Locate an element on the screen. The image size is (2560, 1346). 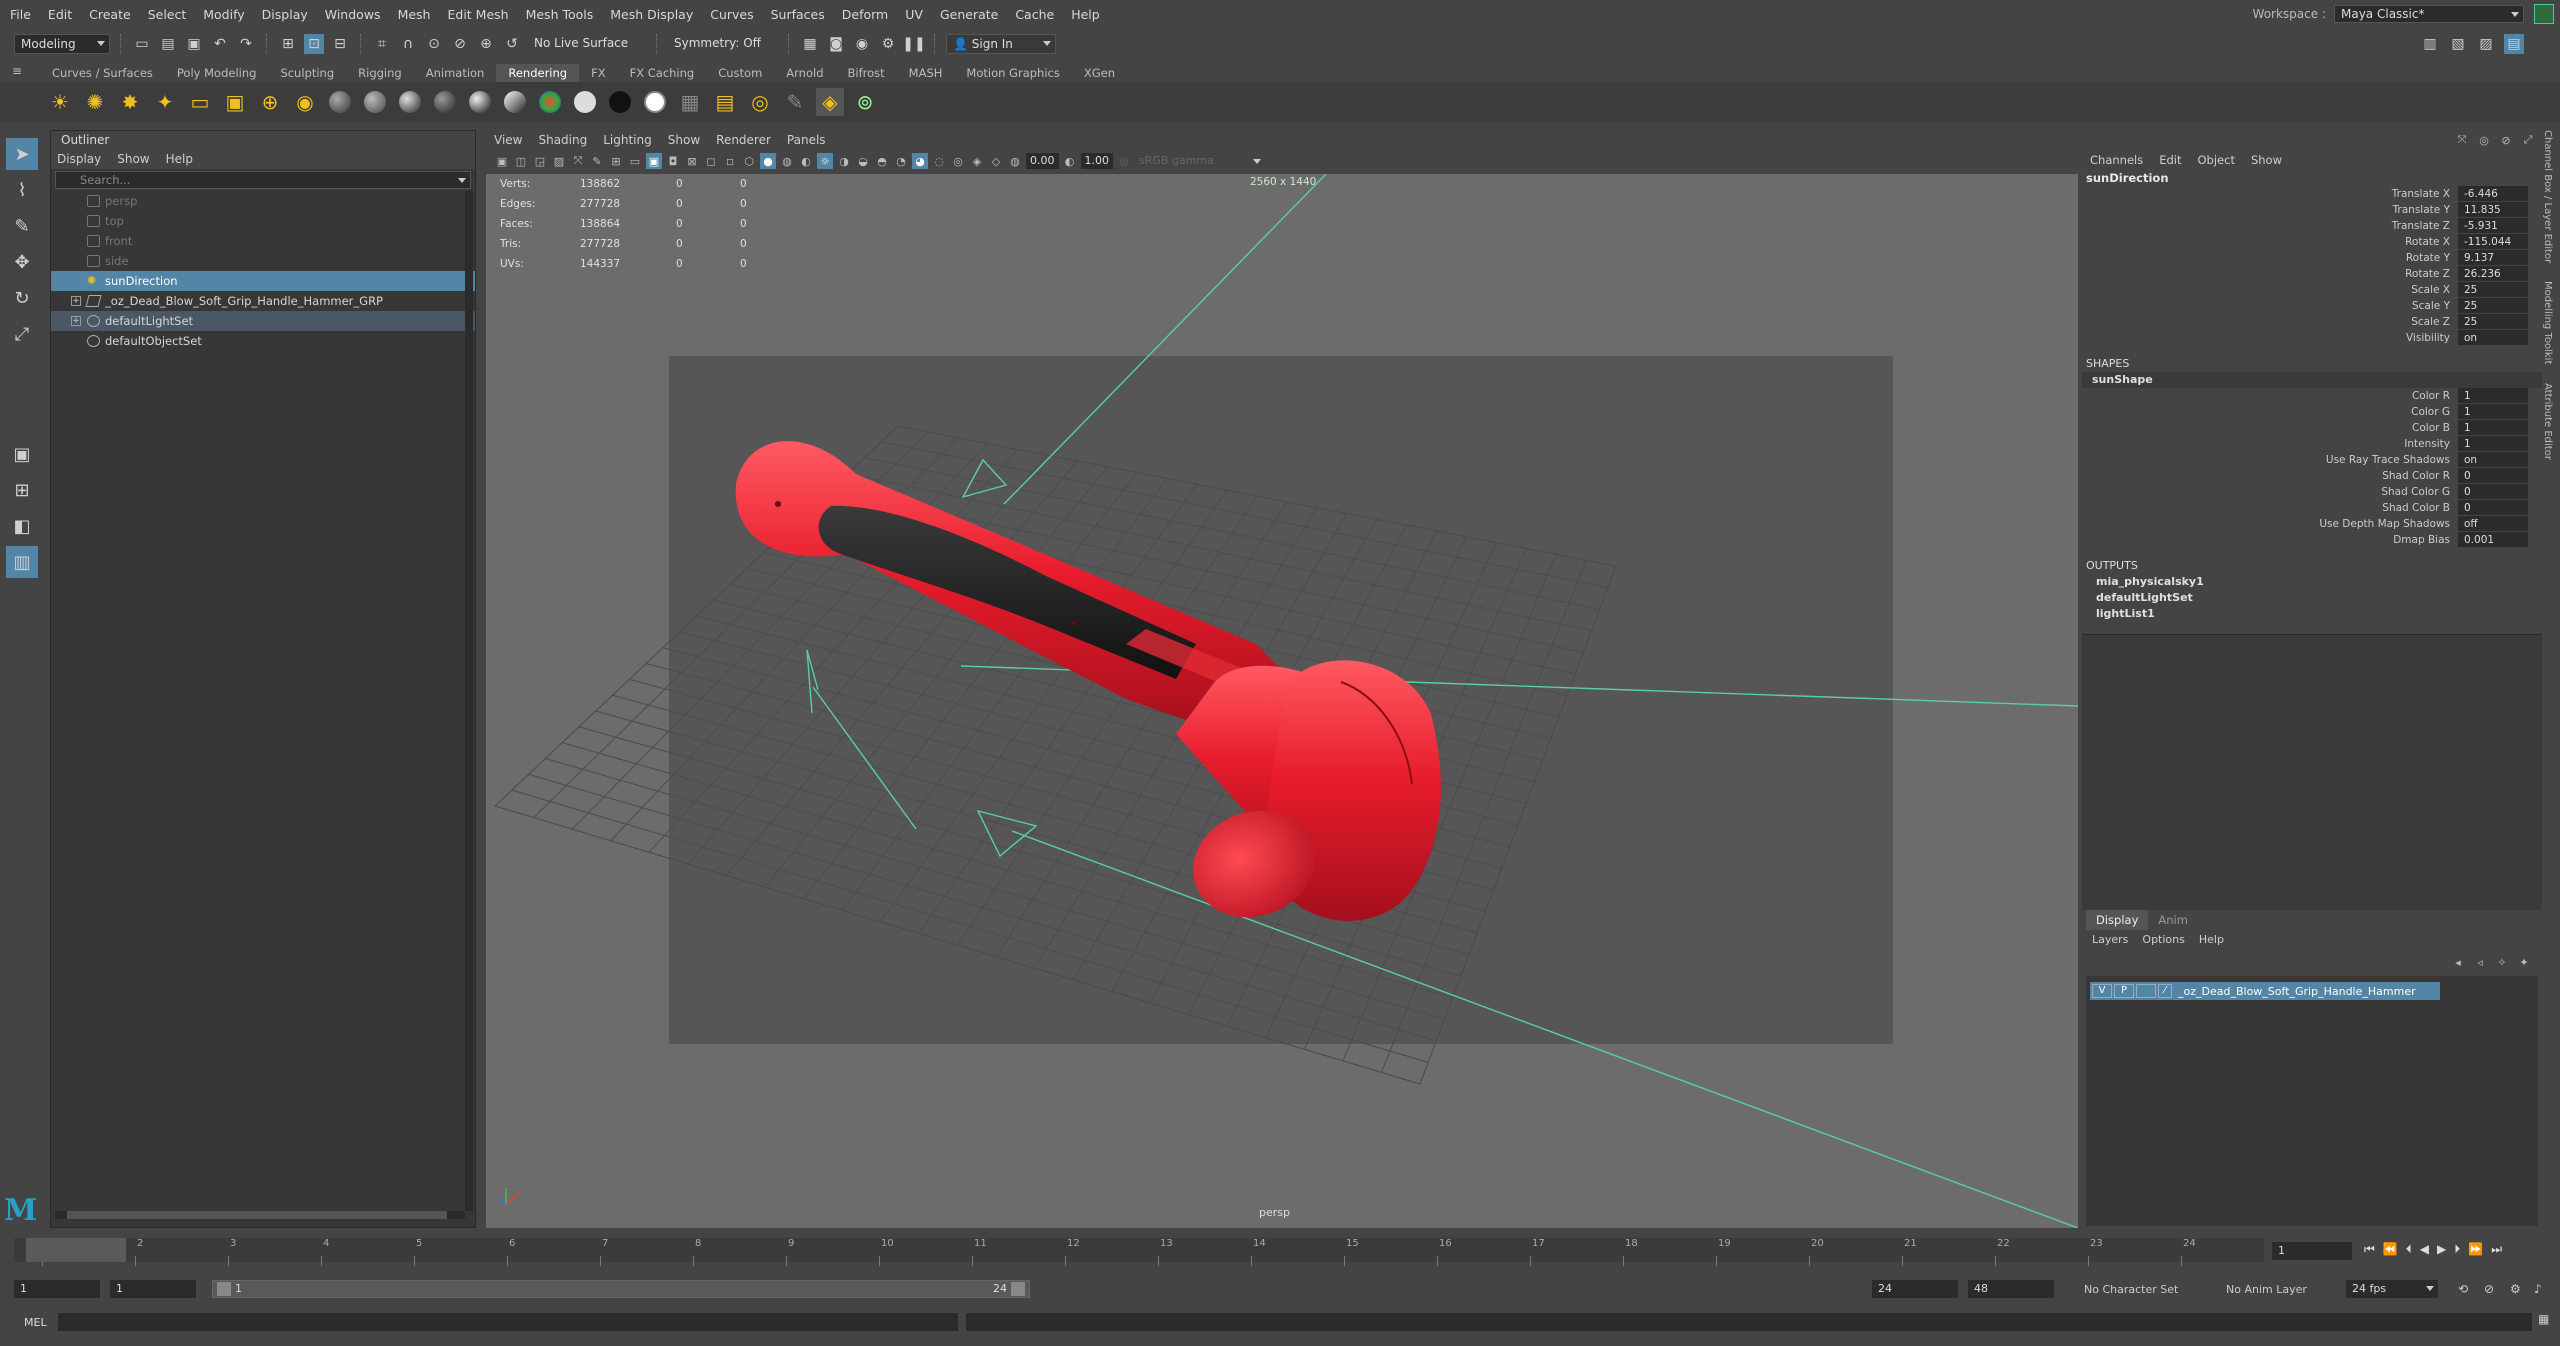
wireframe-on-shaded-icon: ◍ is located at coordinates (787, 161).